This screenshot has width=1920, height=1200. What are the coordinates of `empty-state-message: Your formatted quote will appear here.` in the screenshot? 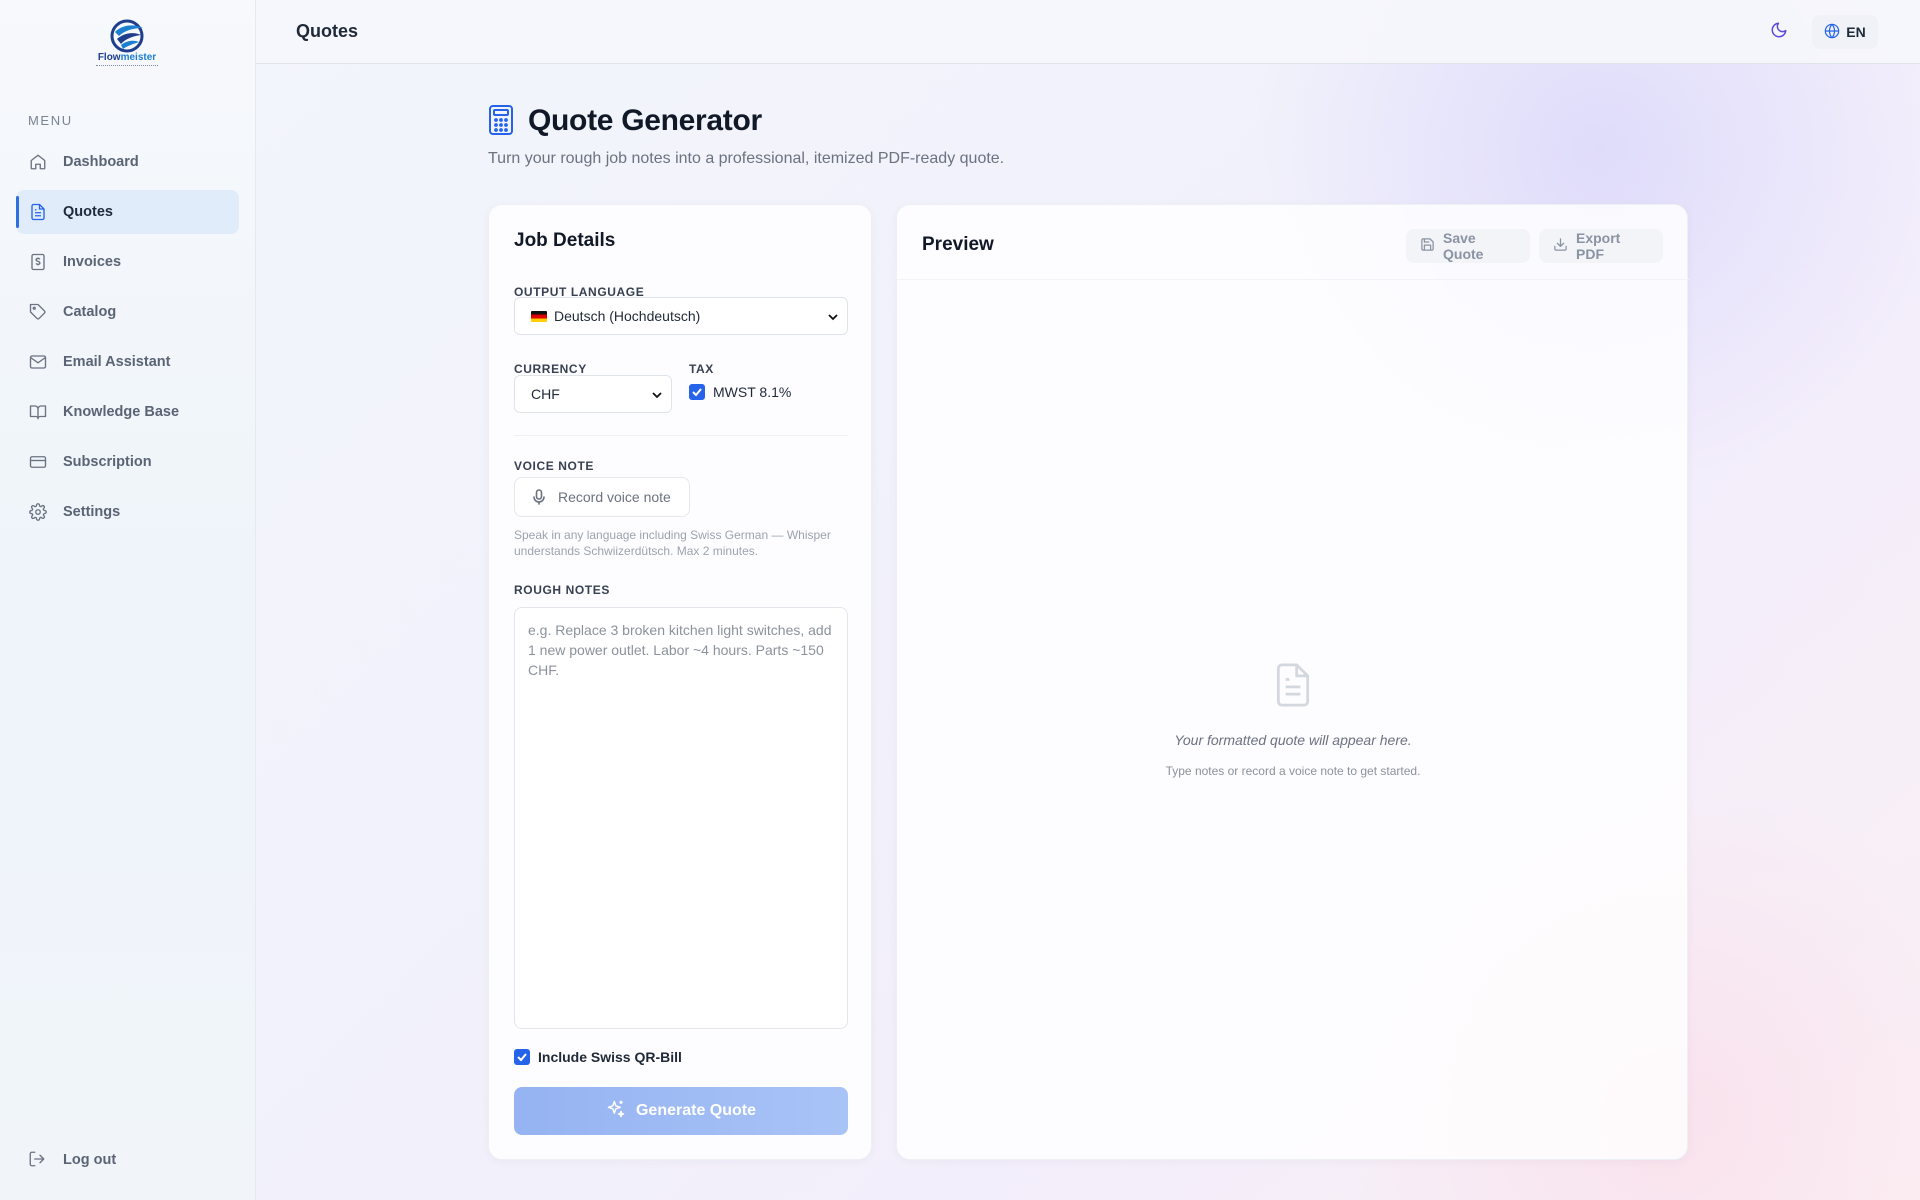 It's located at (1293, 740).